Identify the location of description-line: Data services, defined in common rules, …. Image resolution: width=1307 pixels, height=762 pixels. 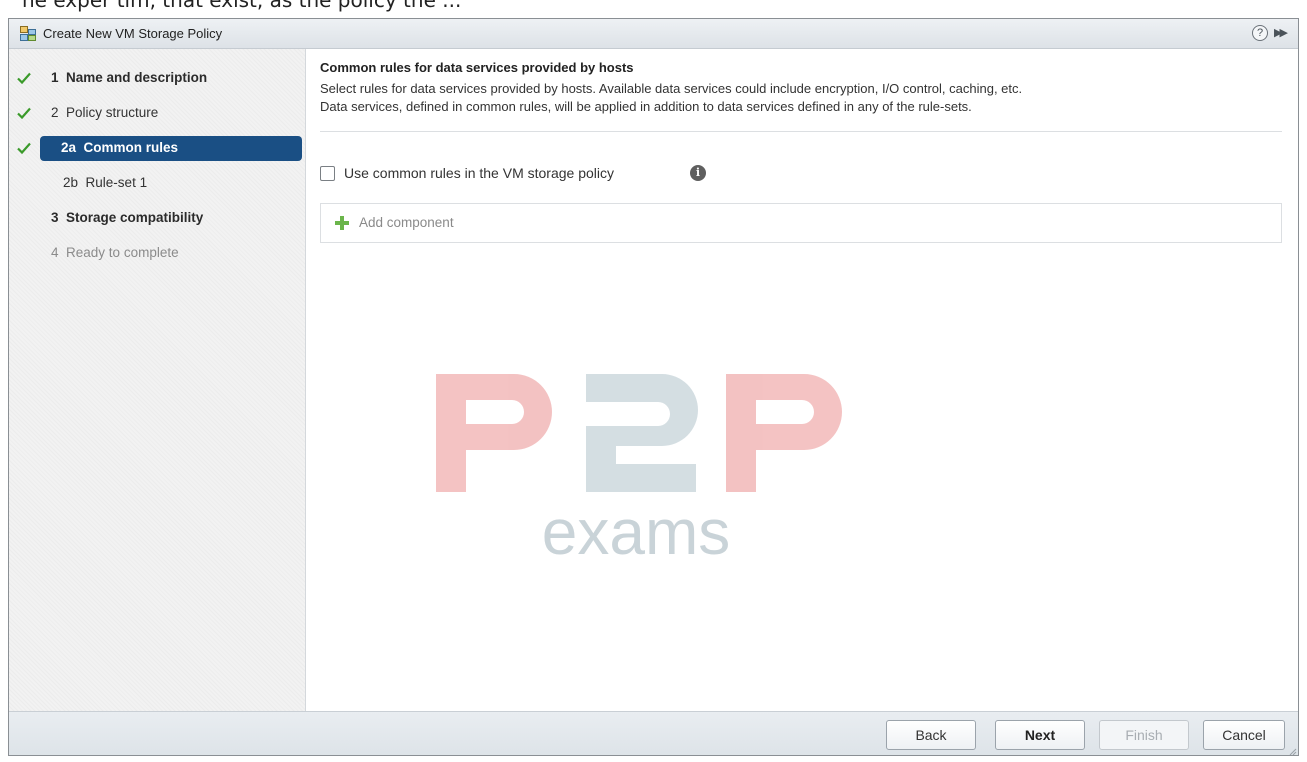
(646, 106).